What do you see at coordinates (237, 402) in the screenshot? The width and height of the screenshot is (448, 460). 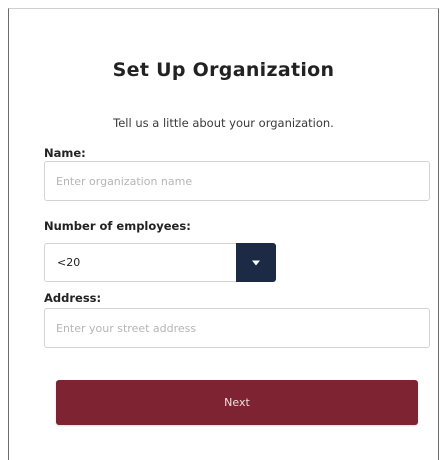 I see `next-button: Next` at bounding box center [237, 402].